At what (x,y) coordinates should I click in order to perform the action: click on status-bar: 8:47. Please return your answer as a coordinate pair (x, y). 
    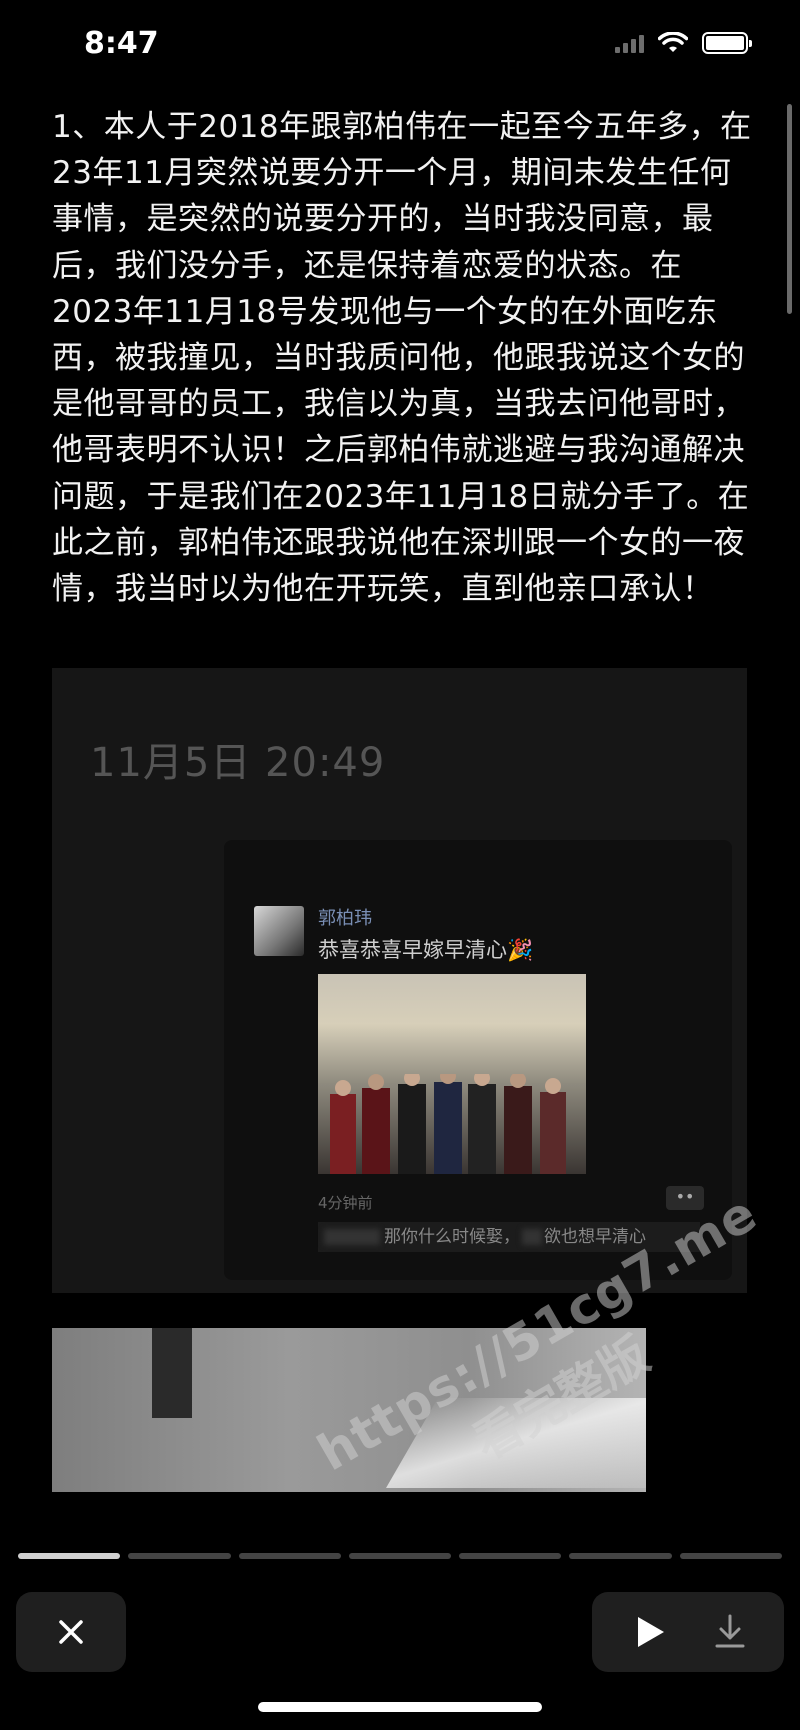
    Looking at the image, I should click on (400, 46).